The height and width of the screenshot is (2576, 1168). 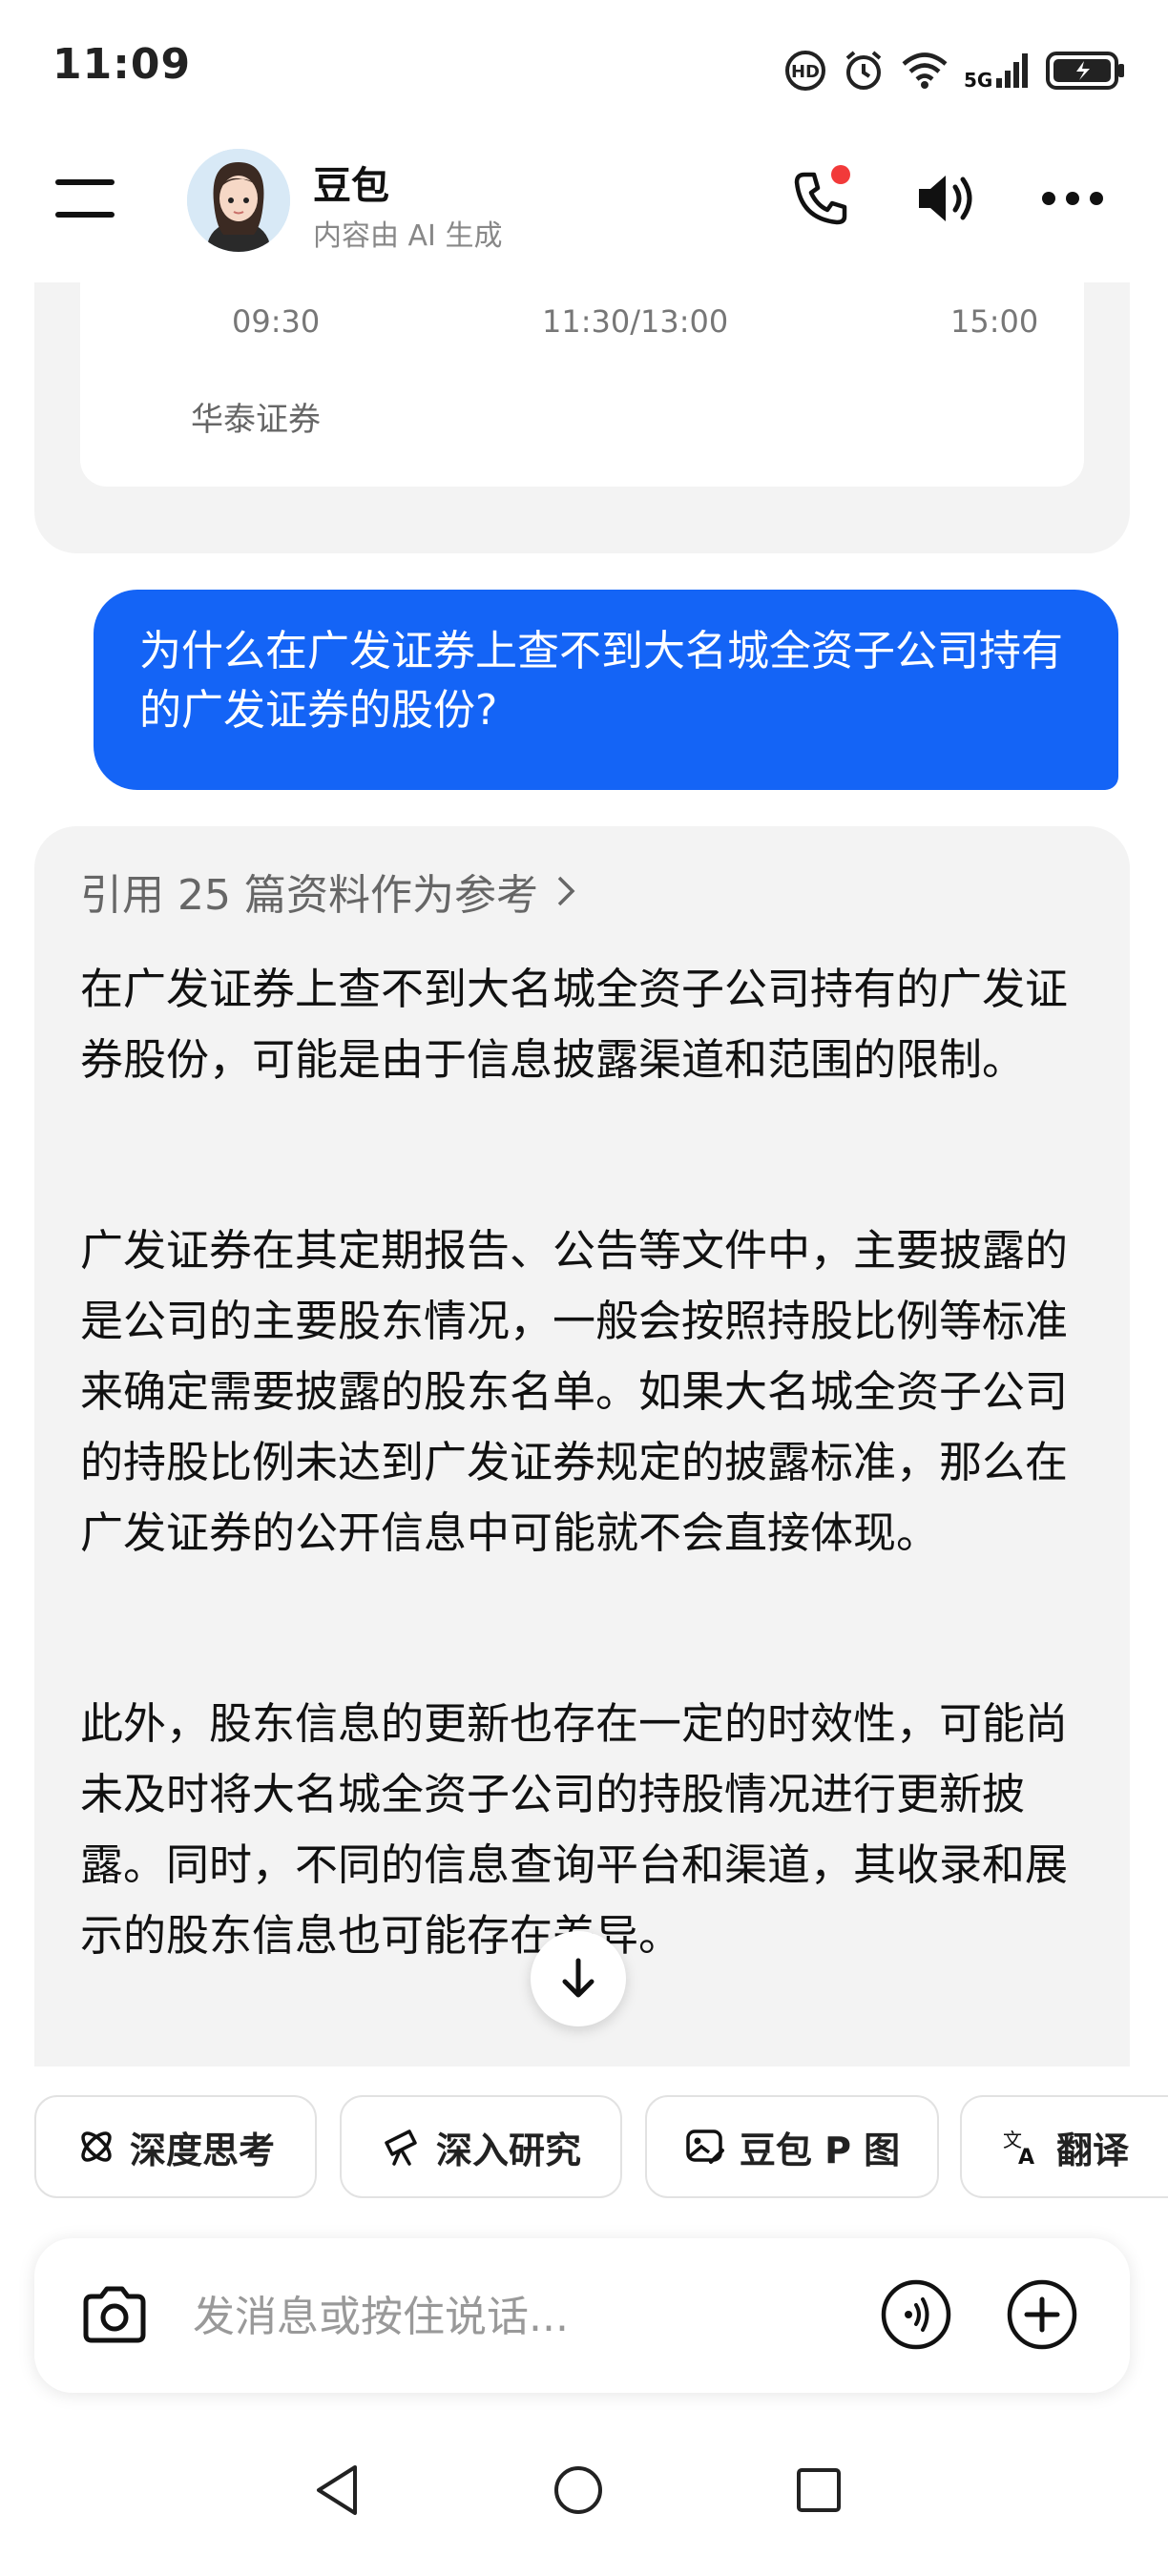 I want to click on time-tick: 15:00, so click(x=994, y=321).